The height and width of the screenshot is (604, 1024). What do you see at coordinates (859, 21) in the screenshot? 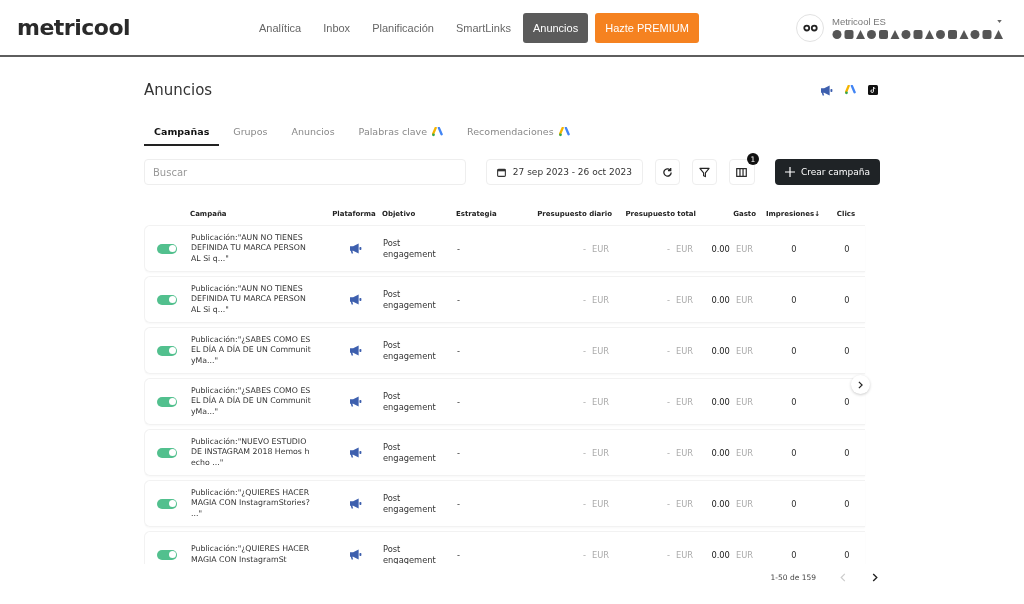
I see `account-name: Metricool ES` at bounding box center [859, 21].